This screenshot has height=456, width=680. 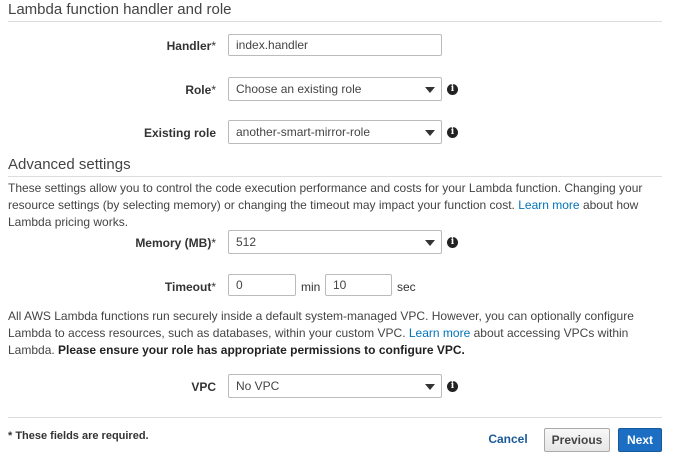 I want to click on role-select: Choose an existing role, so click(x=335, y=89).